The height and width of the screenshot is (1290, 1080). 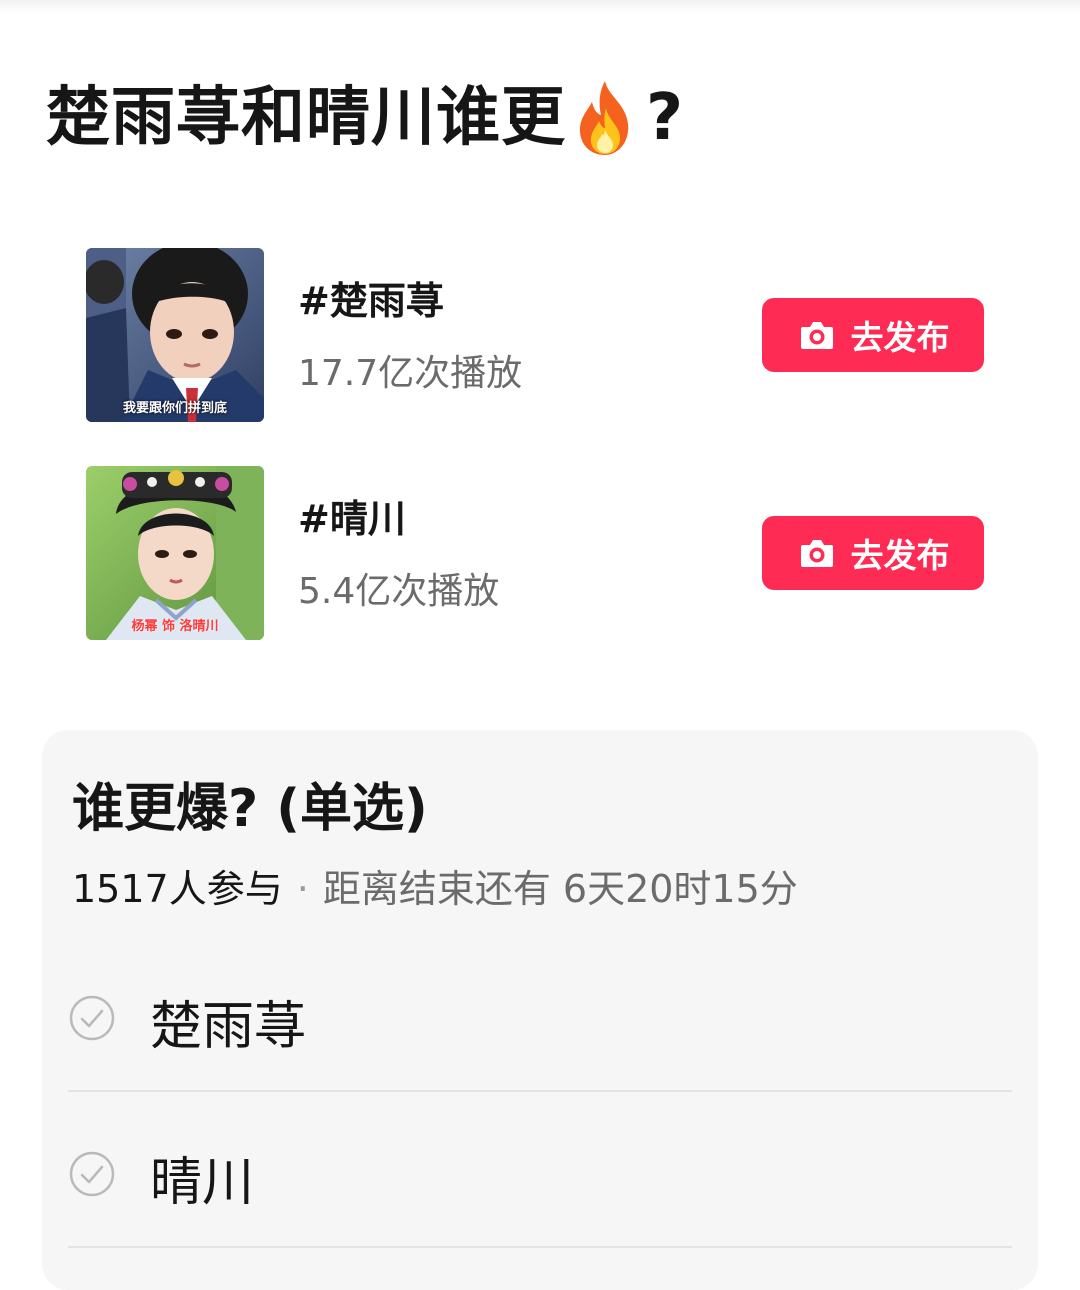 What do you see at coordinates (352, 515) in the screenshot?
I see `topic-name: #晴川` at bounding box center [352, 515].